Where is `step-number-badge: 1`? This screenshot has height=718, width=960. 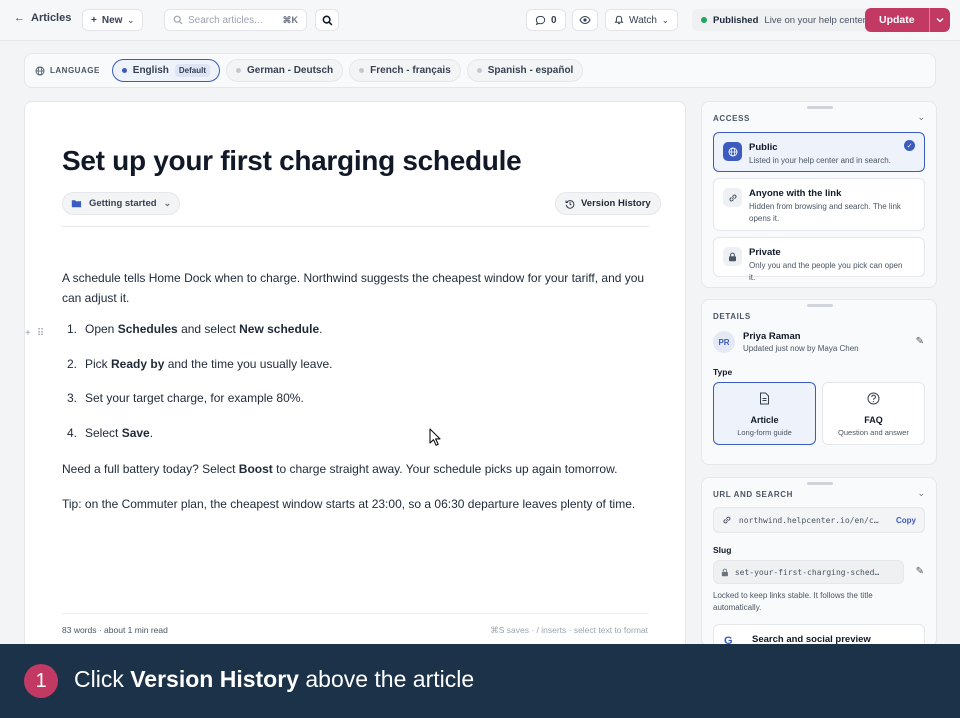 step-number-badge: 1 is located at coordinates (41, 681).